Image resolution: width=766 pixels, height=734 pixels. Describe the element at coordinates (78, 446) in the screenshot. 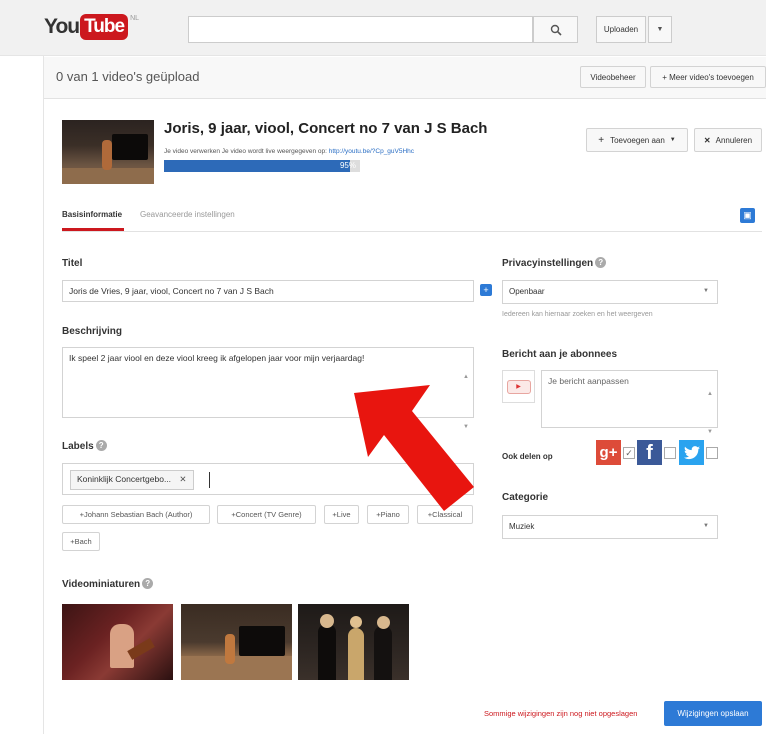

I see `labels-label-text: Labels` at that location.